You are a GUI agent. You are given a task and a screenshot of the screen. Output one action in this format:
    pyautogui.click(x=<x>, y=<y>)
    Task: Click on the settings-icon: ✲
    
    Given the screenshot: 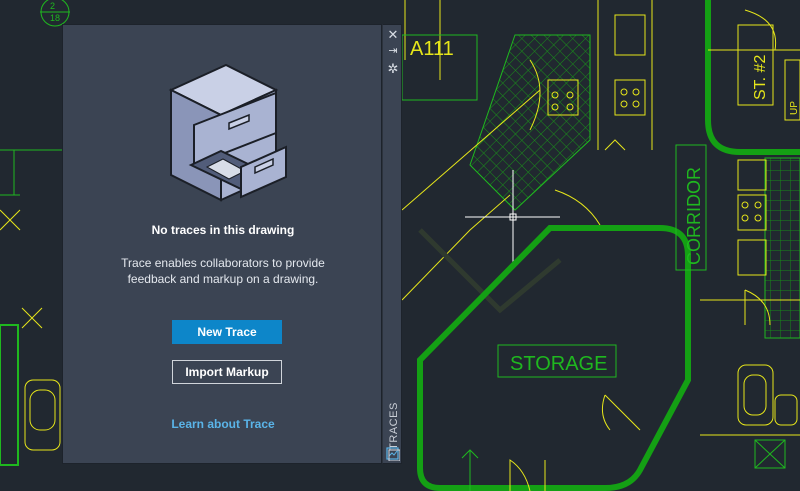 What is the action you would take?
    pyautogui.click(x=393, y=69)
    